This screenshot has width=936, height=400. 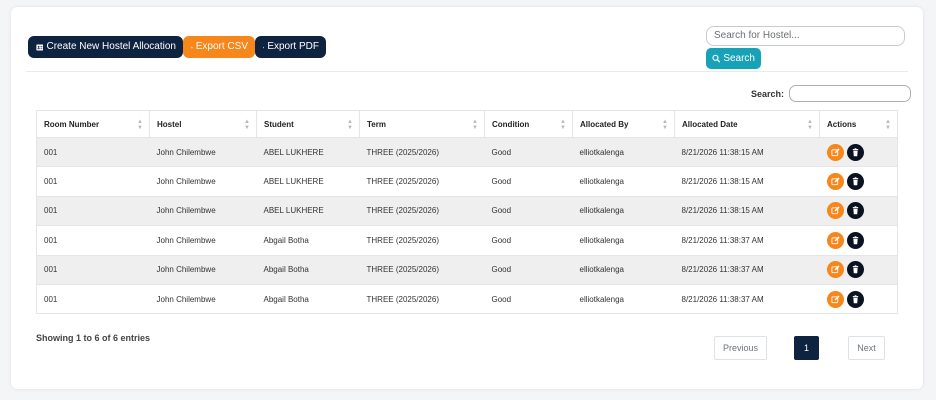 I want to click on column-header-student: Student ▲ ▼, so click(x=308, y=124).